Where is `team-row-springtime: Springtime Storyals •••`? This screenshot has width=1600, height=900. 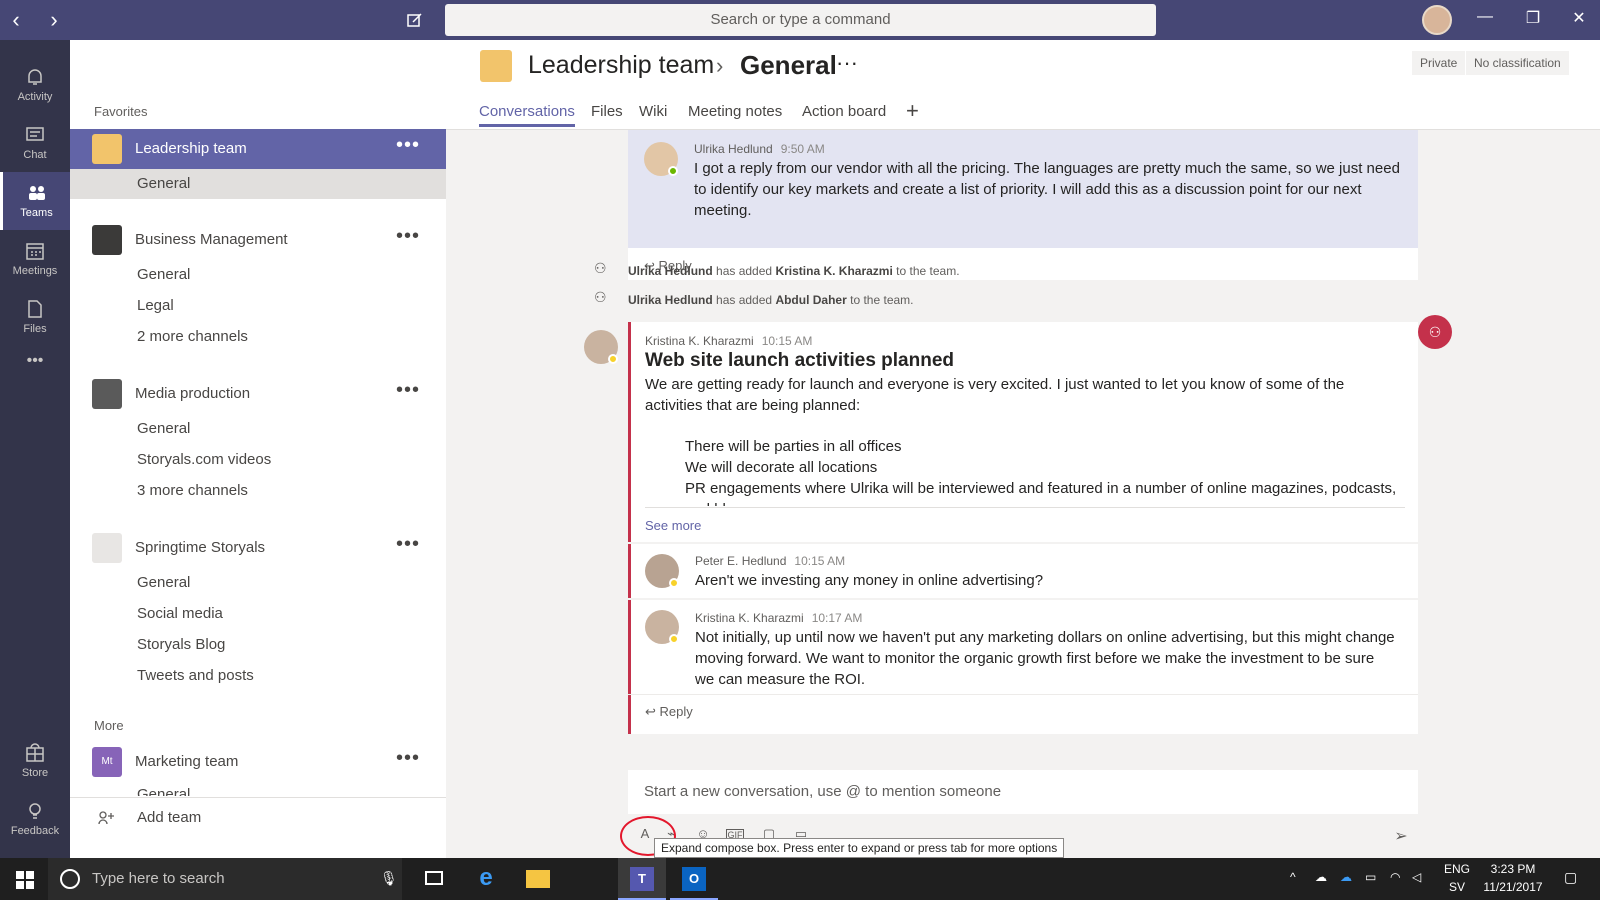 team-row-springtime: Springtime Storyals ••• is located at coordinates (258, 548).